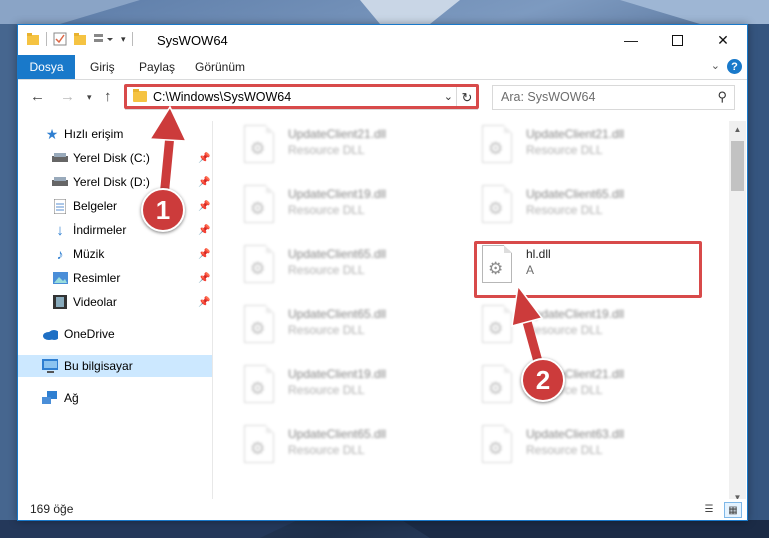 The width and height of the screenshot is (769, 538). Describe the element at coordinates (737, 313) in the screenshot. I see `vertical-scrollbar: ▲ ▼` at that location.